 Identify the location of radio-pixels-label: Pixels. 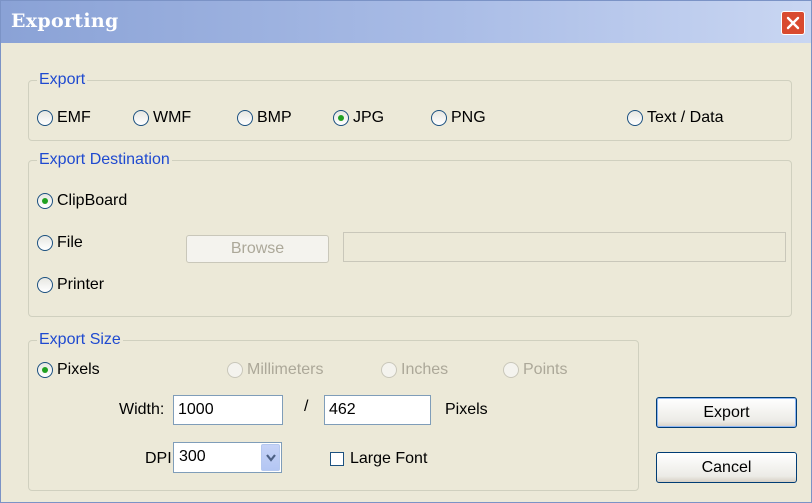
(78, 369).